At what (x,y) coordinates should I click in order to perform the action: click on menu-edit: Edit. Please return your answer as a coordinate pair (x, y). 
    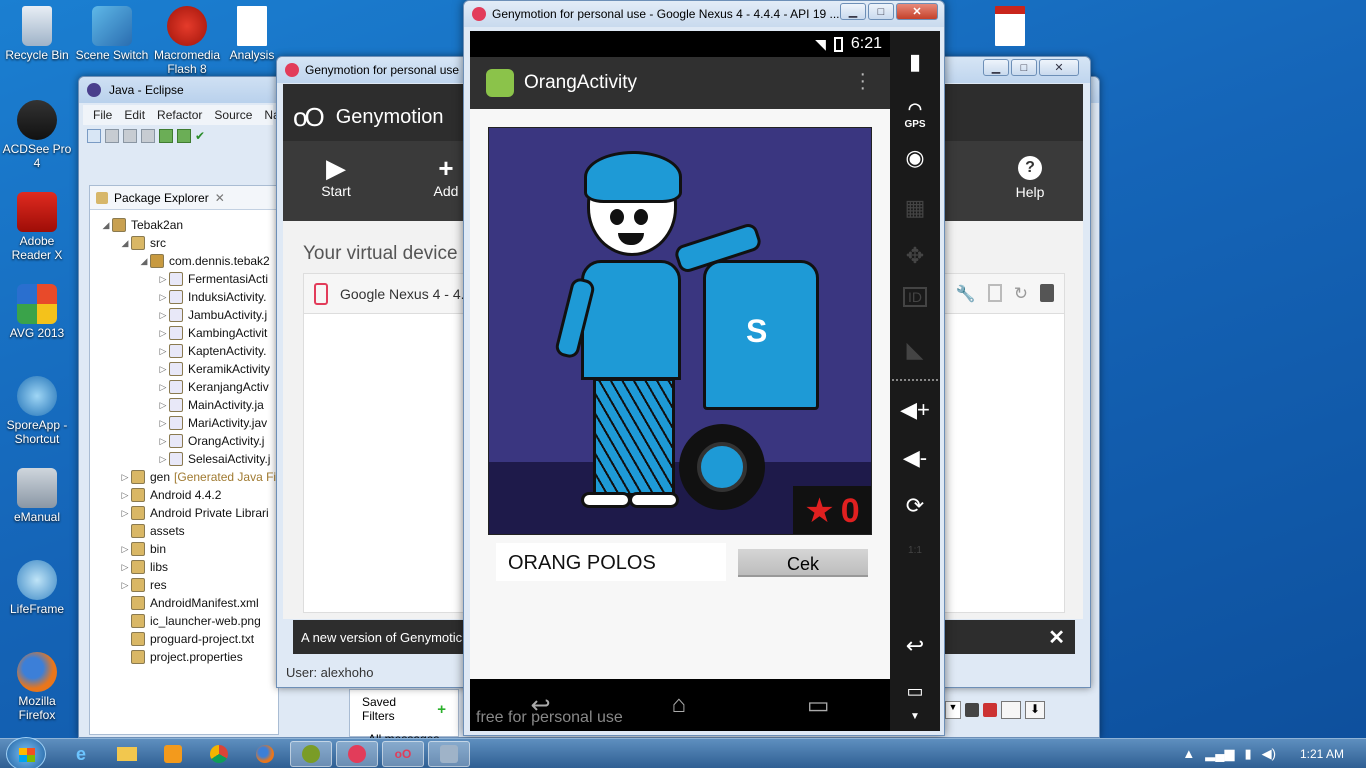
    Looking at the image, I should click on (134, 115).